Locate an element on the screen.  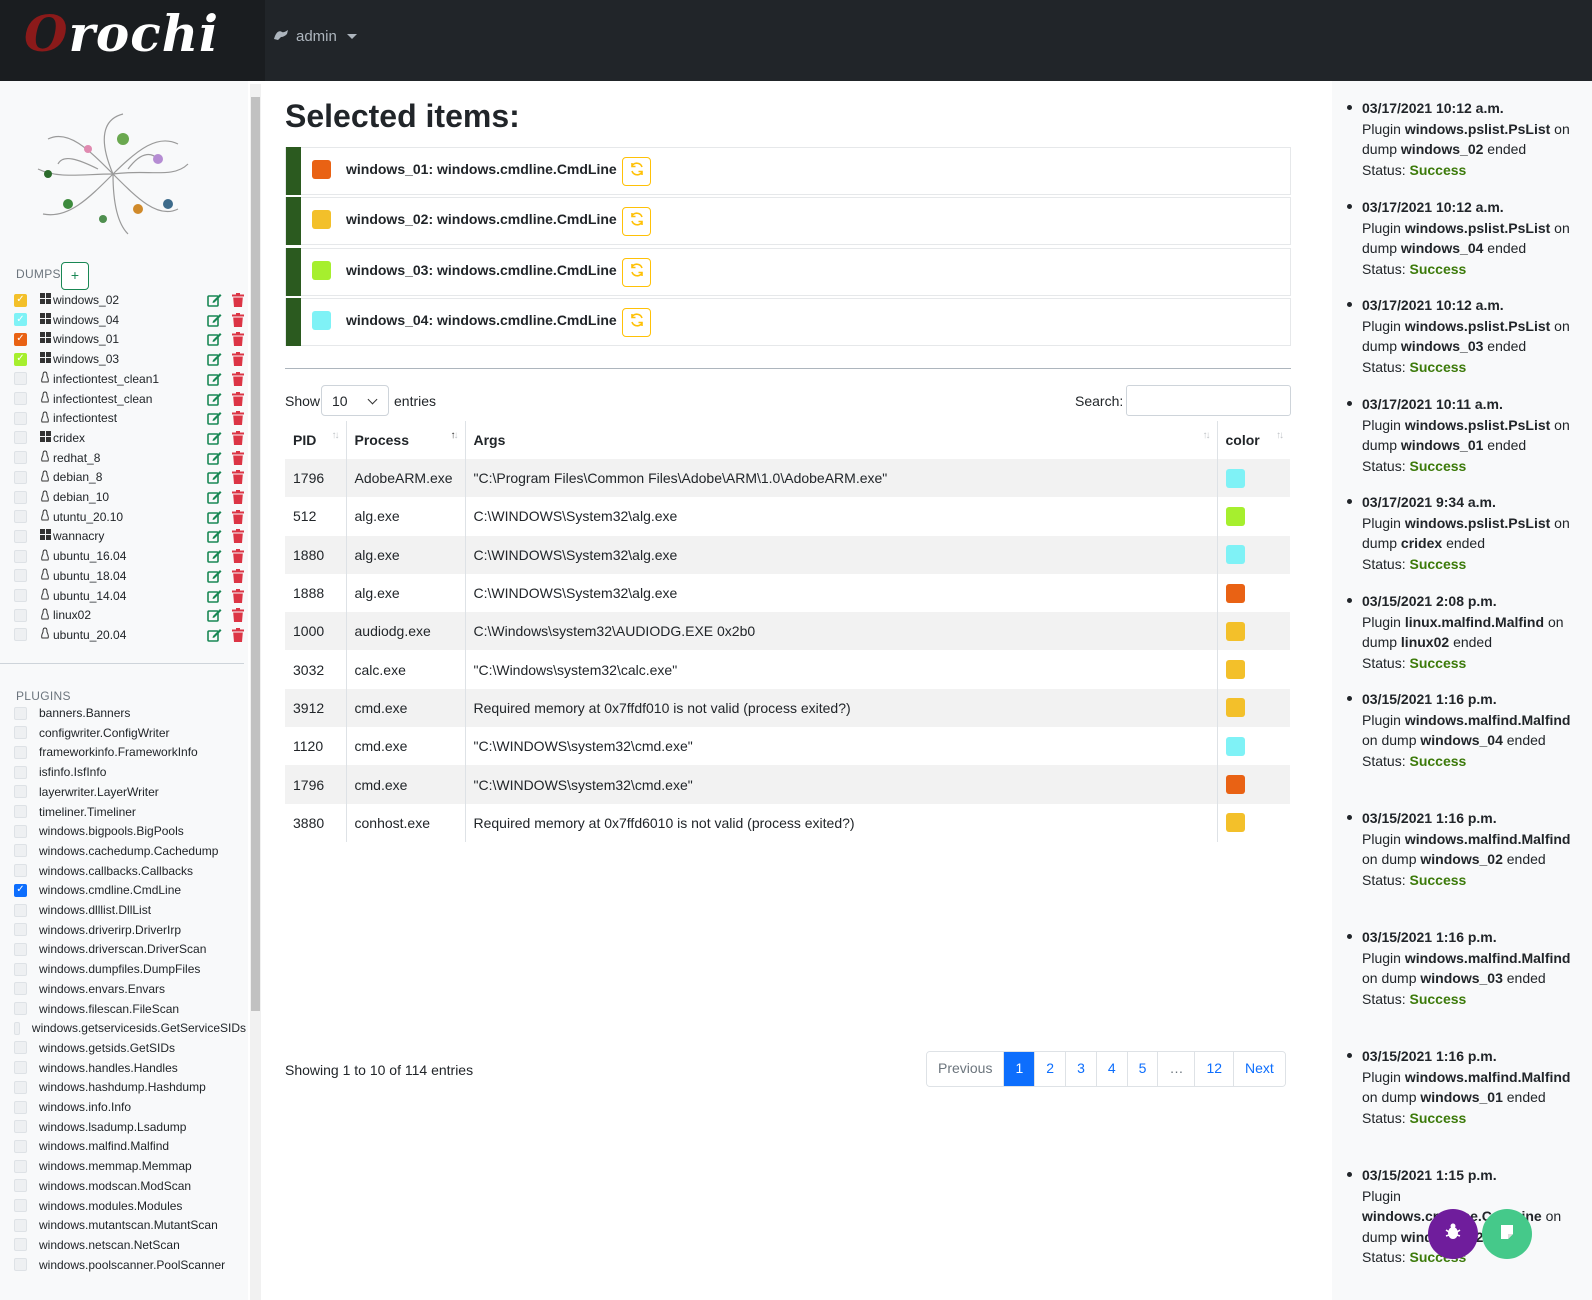
bug-report-button is located at coordinates (1453, 1234).